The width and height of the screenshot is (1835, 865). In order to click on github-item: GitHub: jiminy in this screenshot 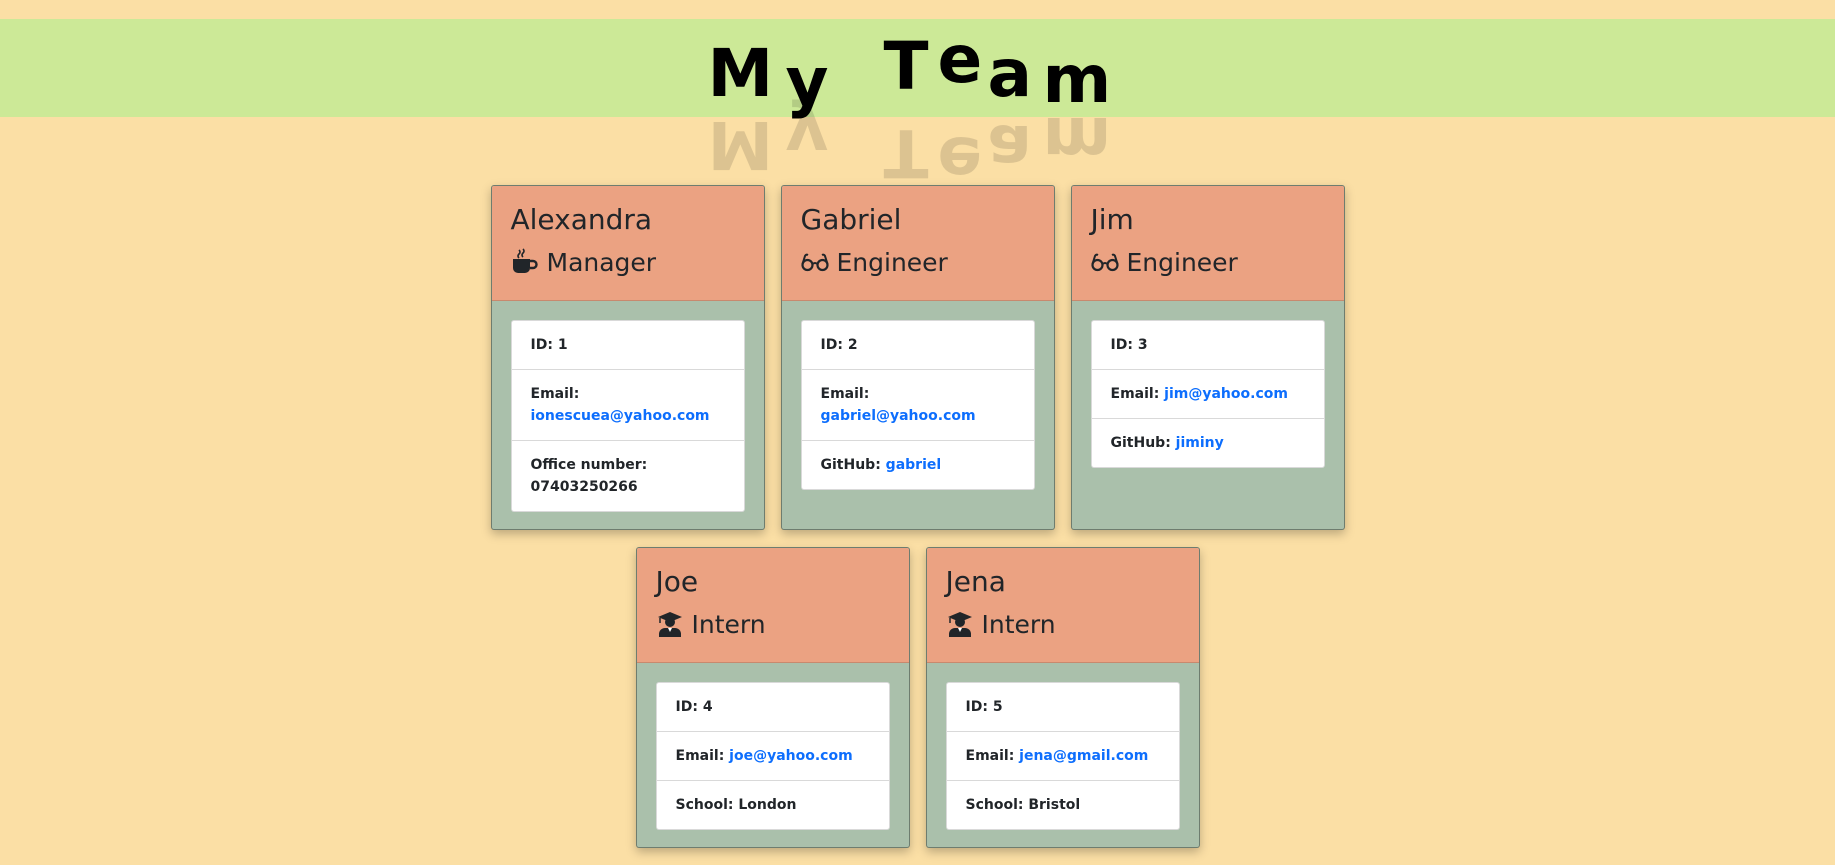, I will do `click(1207, 442)`.